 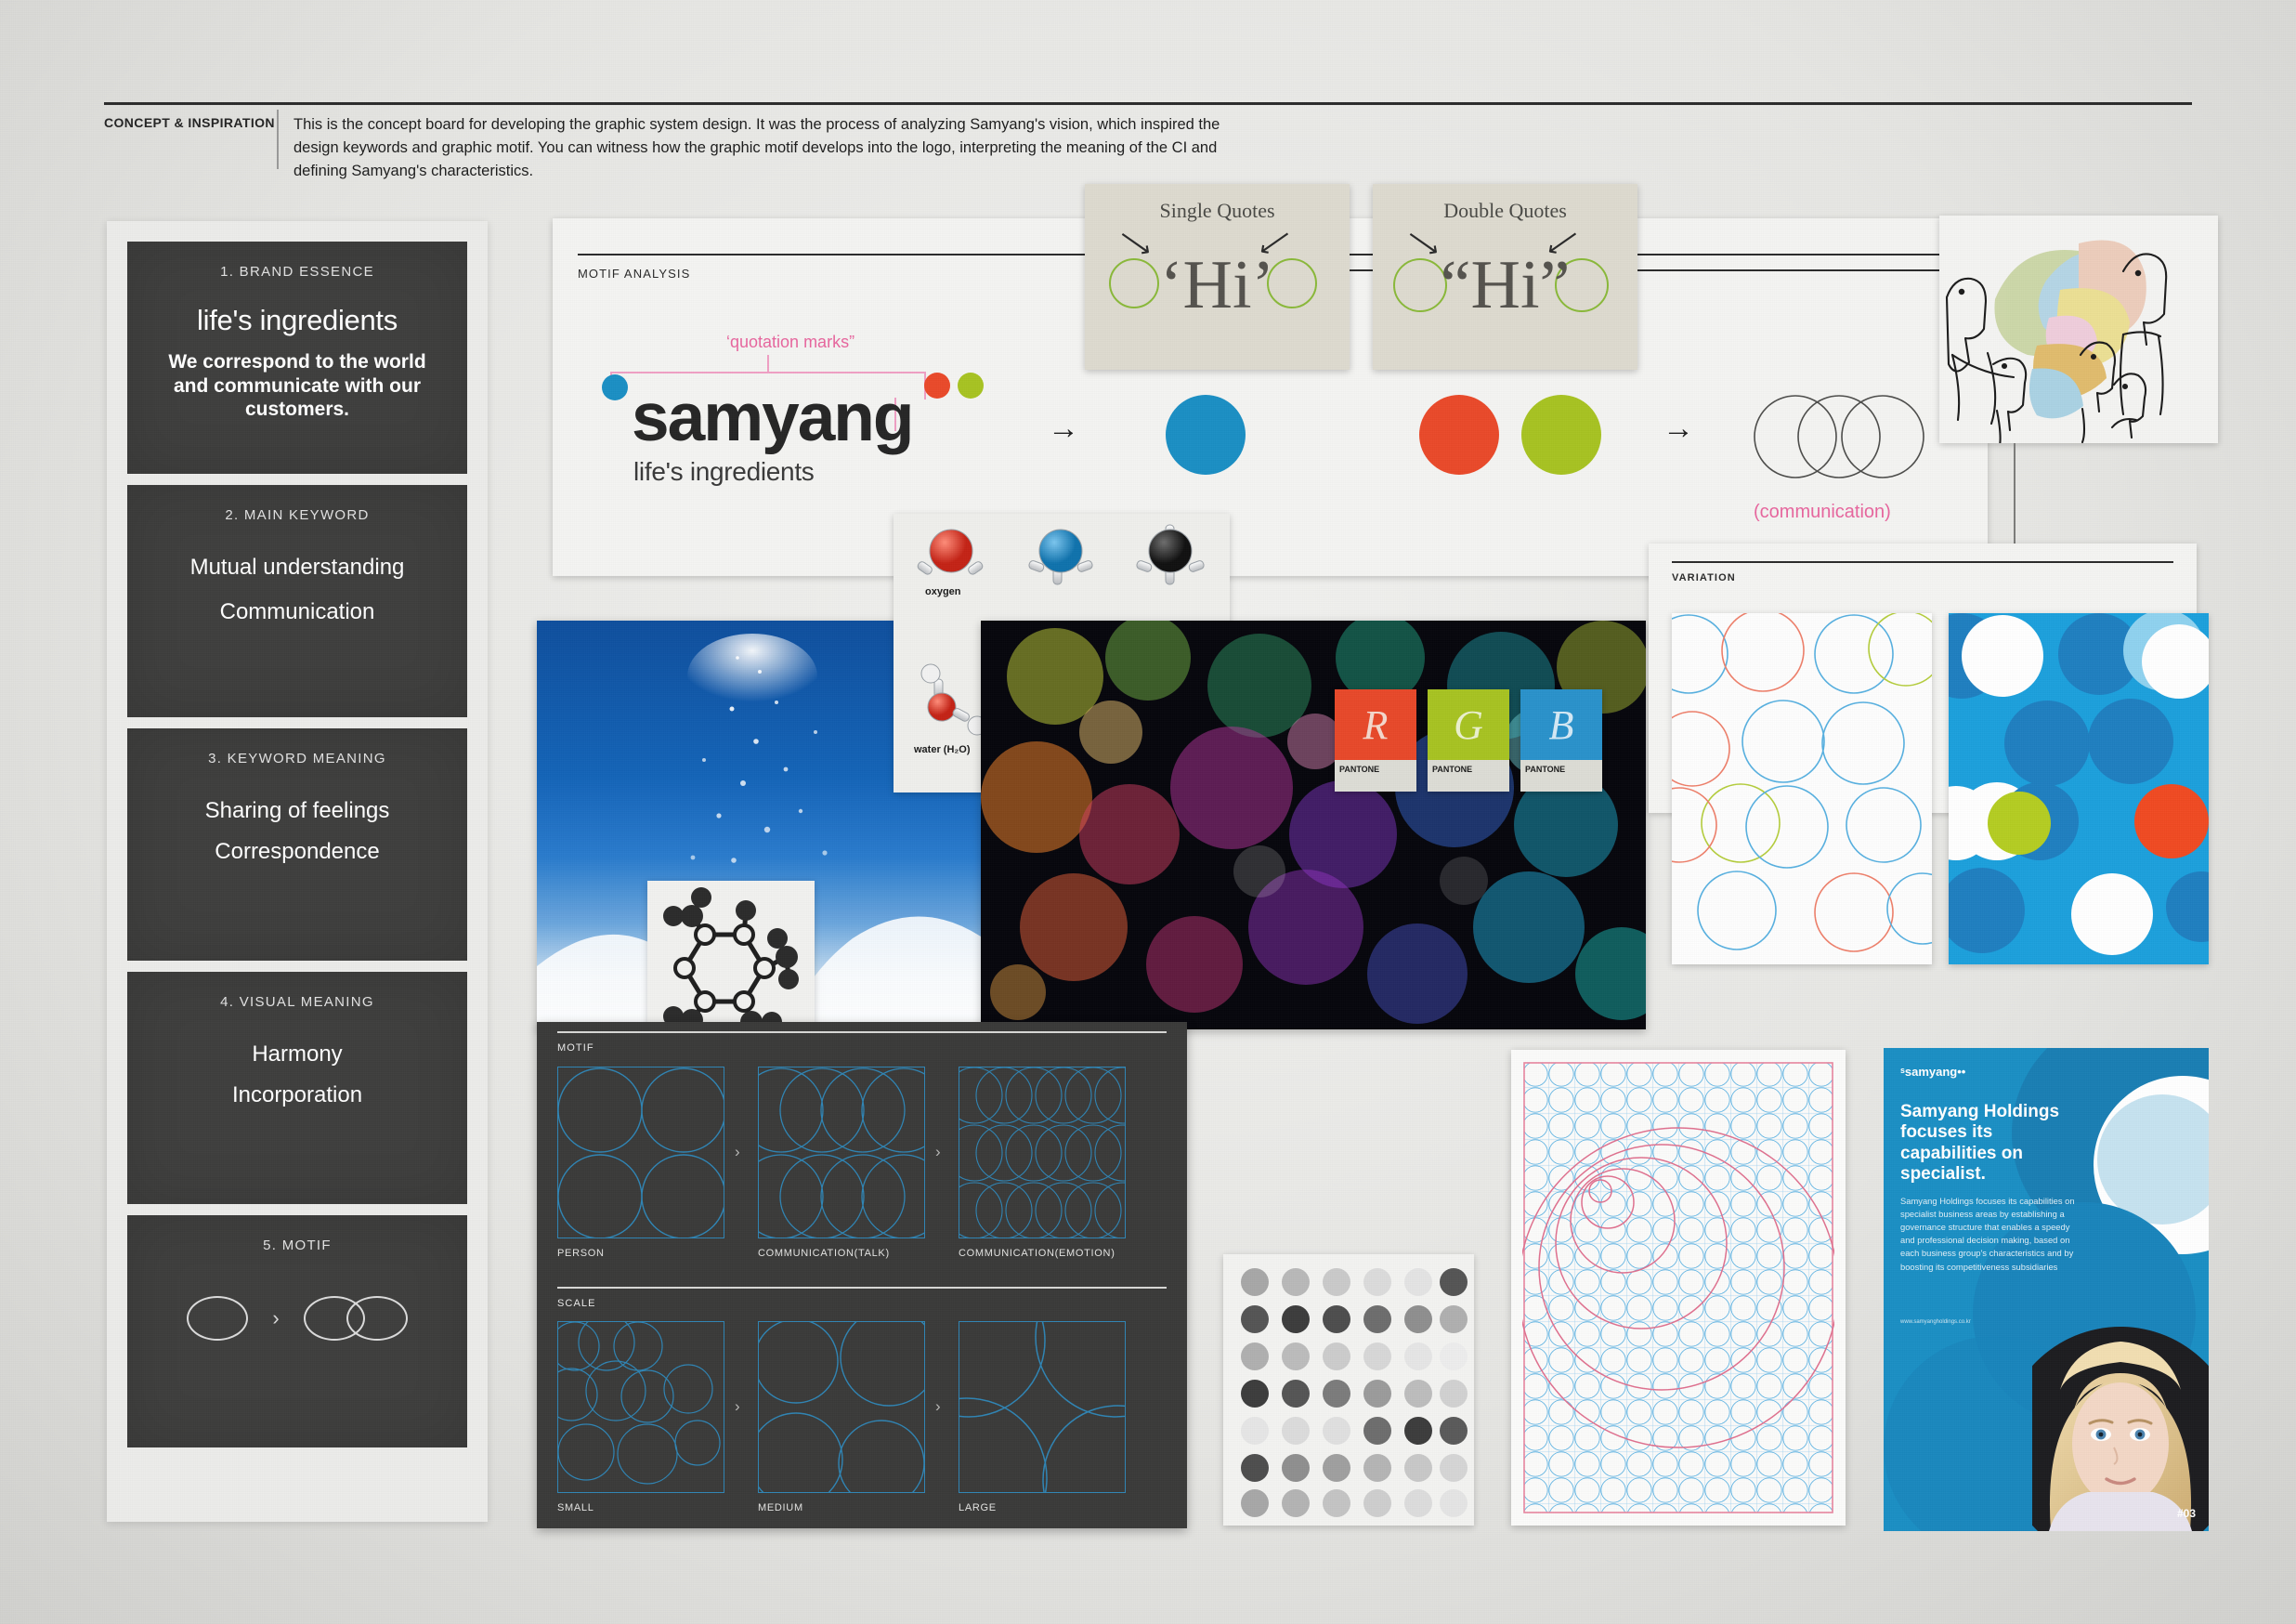 What do you see at coordinates (1555, 285) in the screenshot?
I see `close-quote: ”` at bounding box center [1555, 285].